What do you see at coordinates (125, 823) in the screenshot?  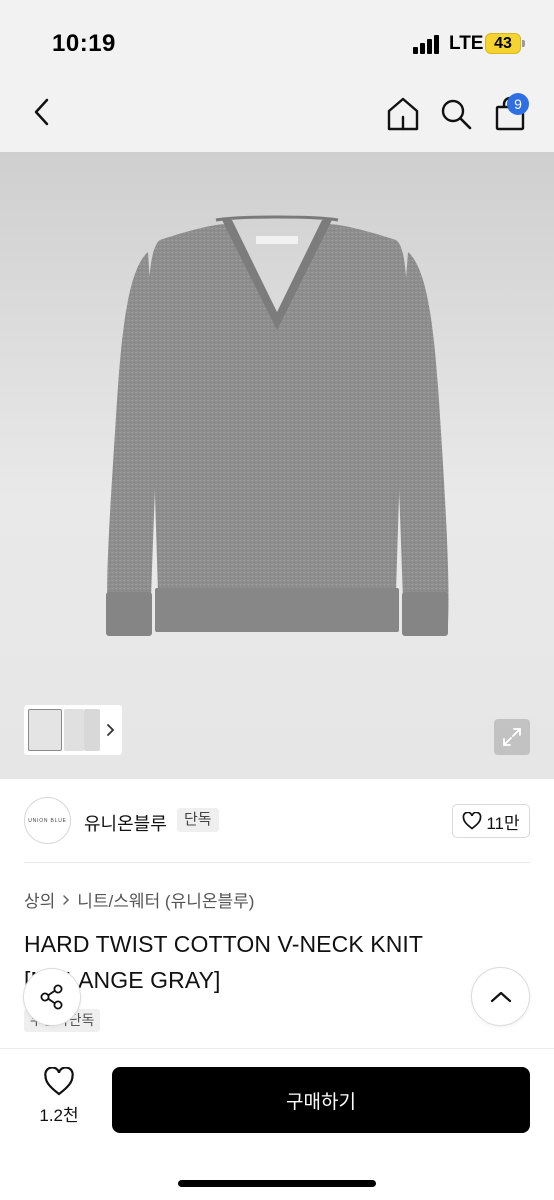 I see `brand-name: 유니온블루` at bounding box center [125, 823].